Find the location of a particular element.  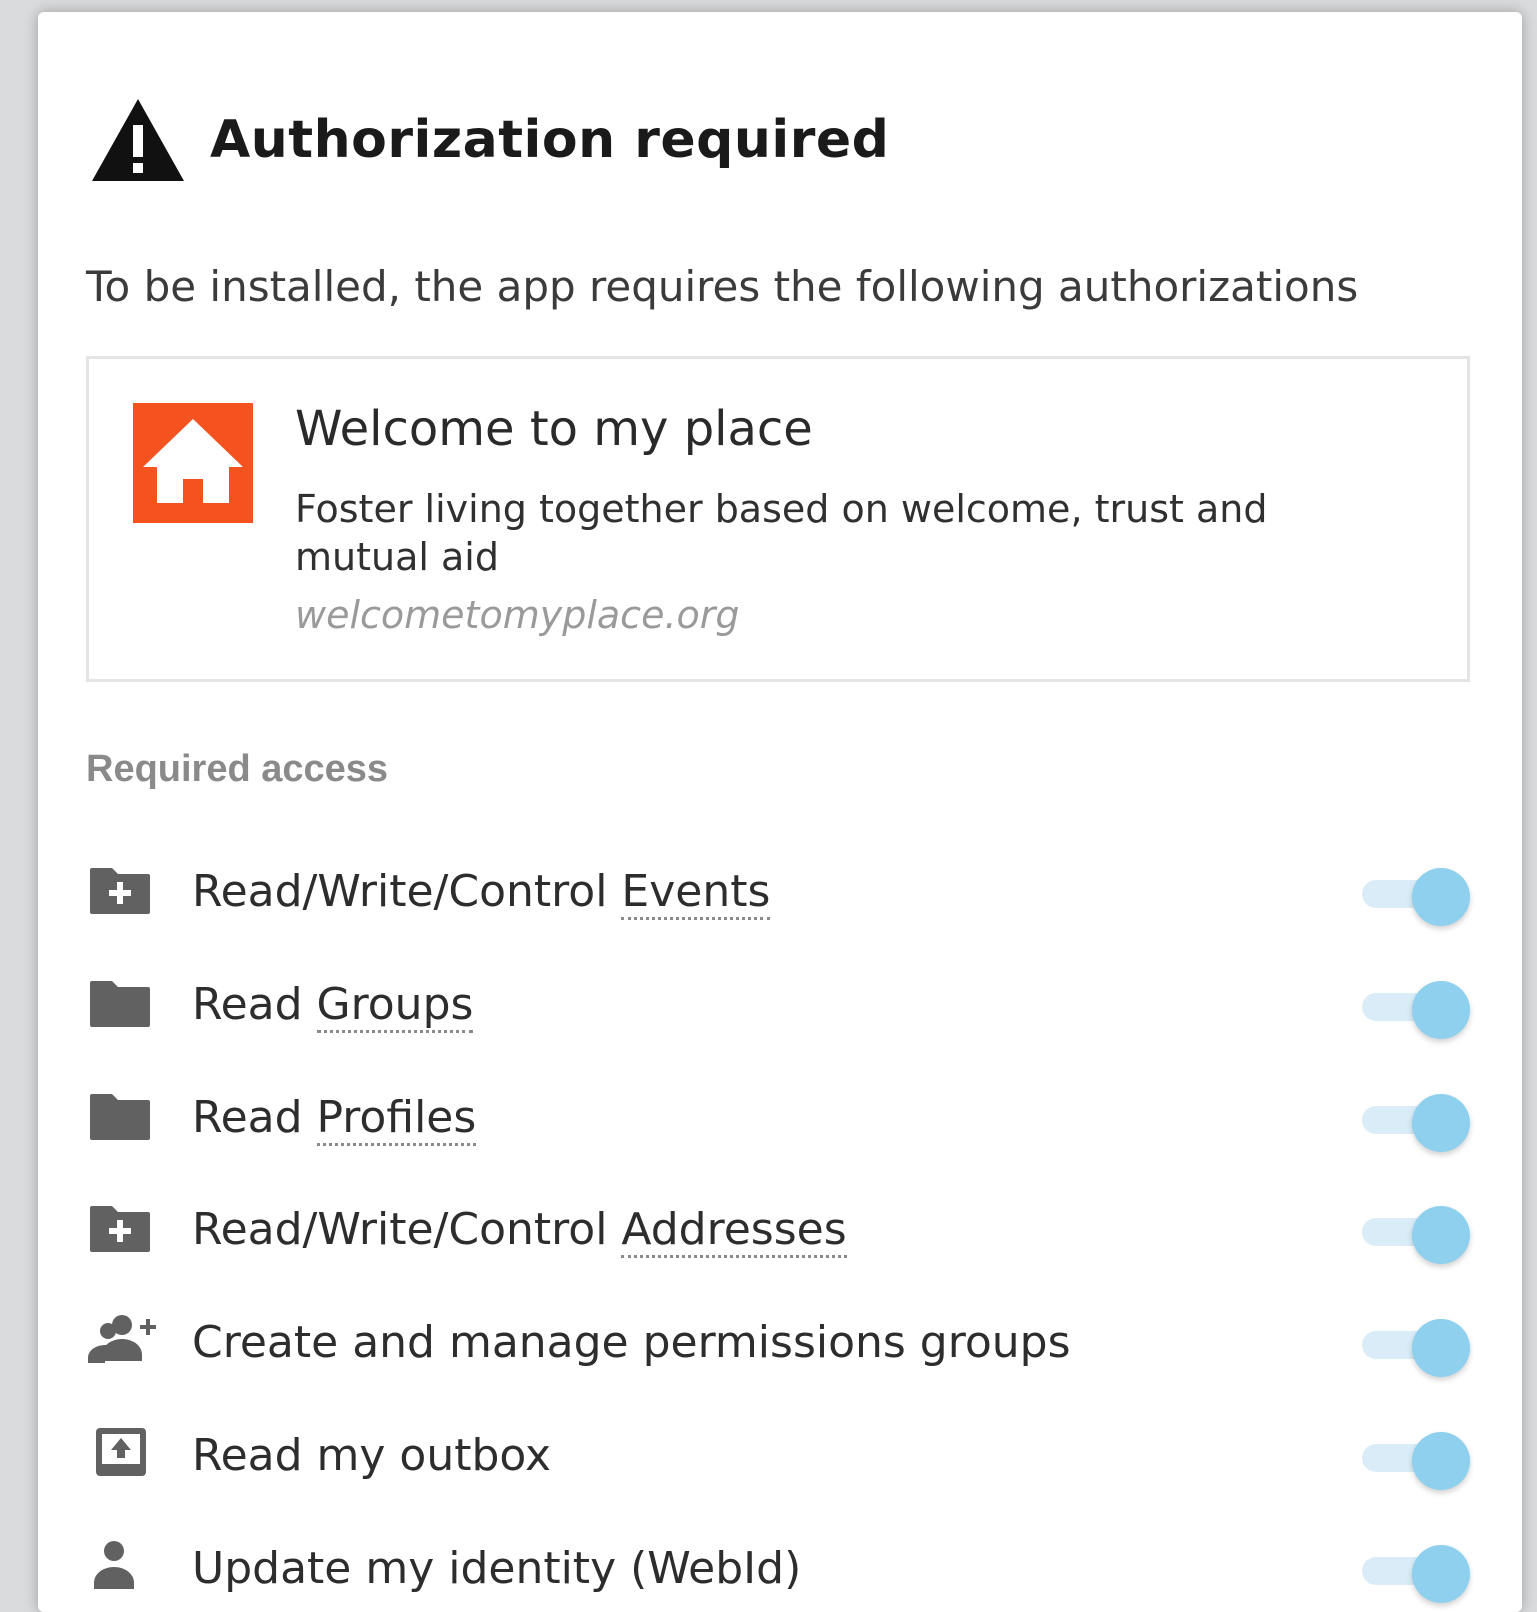

permission-resource: Events is located at coordinates (696, 893).